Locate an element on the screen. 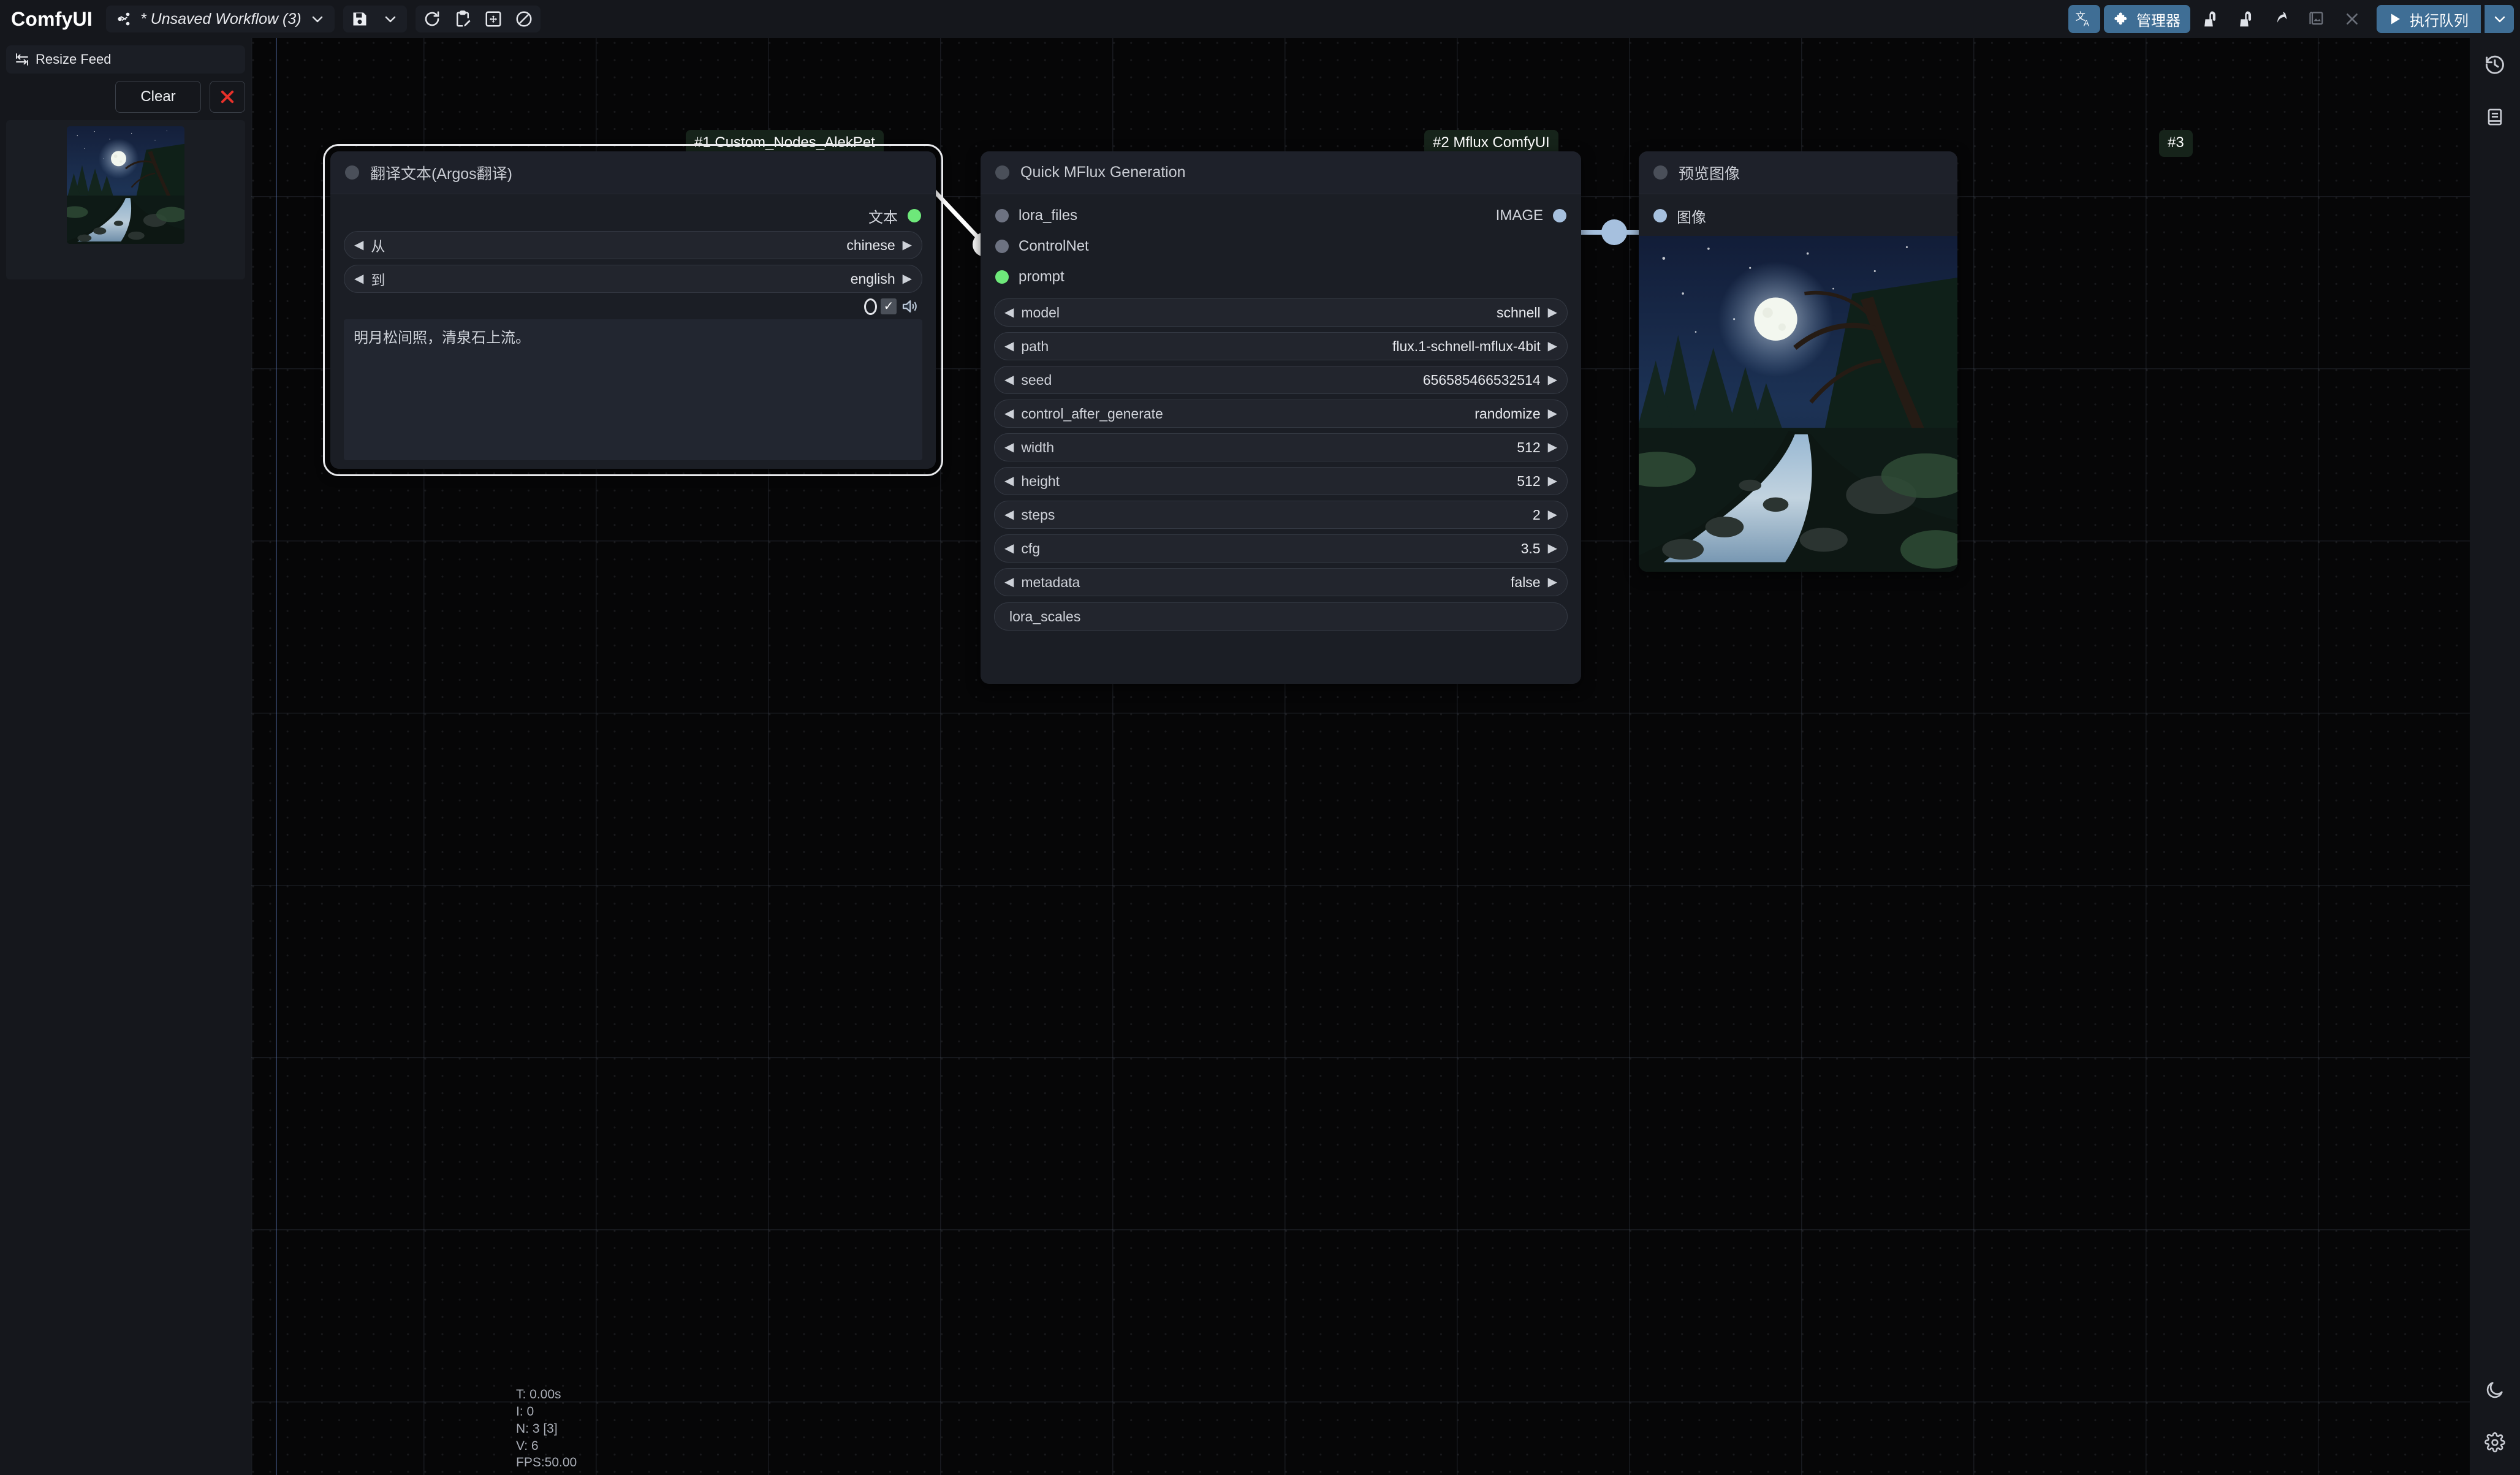 Image resolution: width=2520 pixels, height=1475 pixels. widget-path: ◀ path flux.1-schnell-mflux-4bit ▶ is located at coordinates (1281, 346).